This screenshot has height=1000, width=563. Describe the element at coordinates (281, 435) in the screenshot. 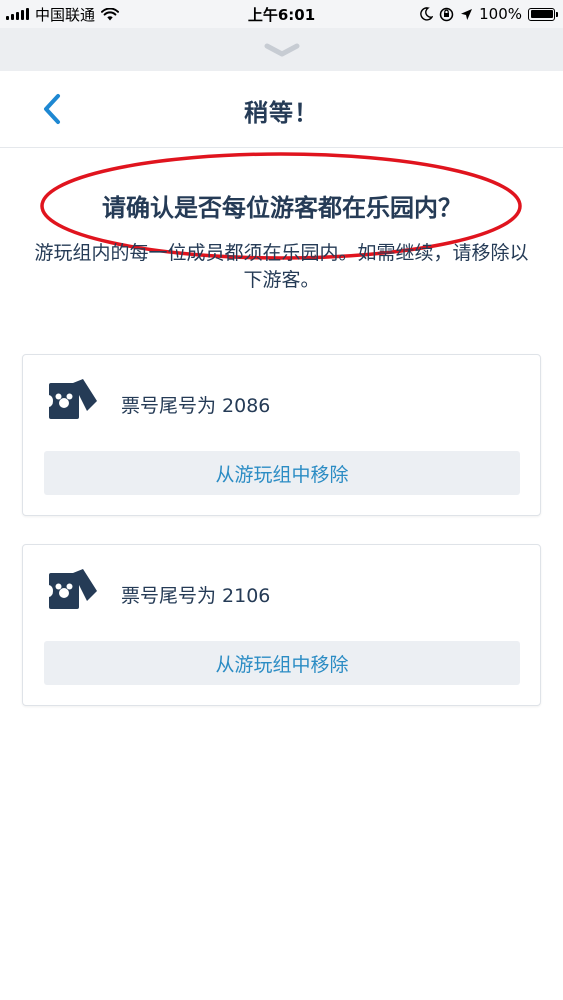

I see `guest-card: 票号尾号为 2086 从游玩组中移除` at that location.